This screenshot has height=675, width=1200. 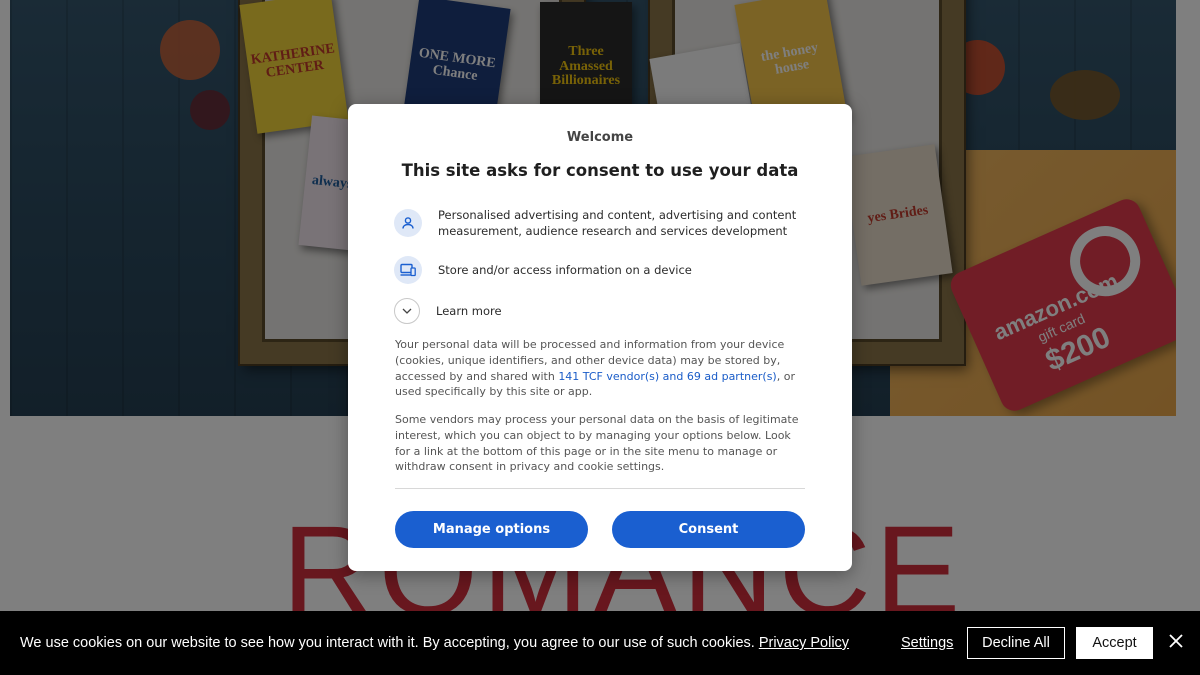 I want to click on learn-more-toggle: Learn more, so click(x=600, y=311).